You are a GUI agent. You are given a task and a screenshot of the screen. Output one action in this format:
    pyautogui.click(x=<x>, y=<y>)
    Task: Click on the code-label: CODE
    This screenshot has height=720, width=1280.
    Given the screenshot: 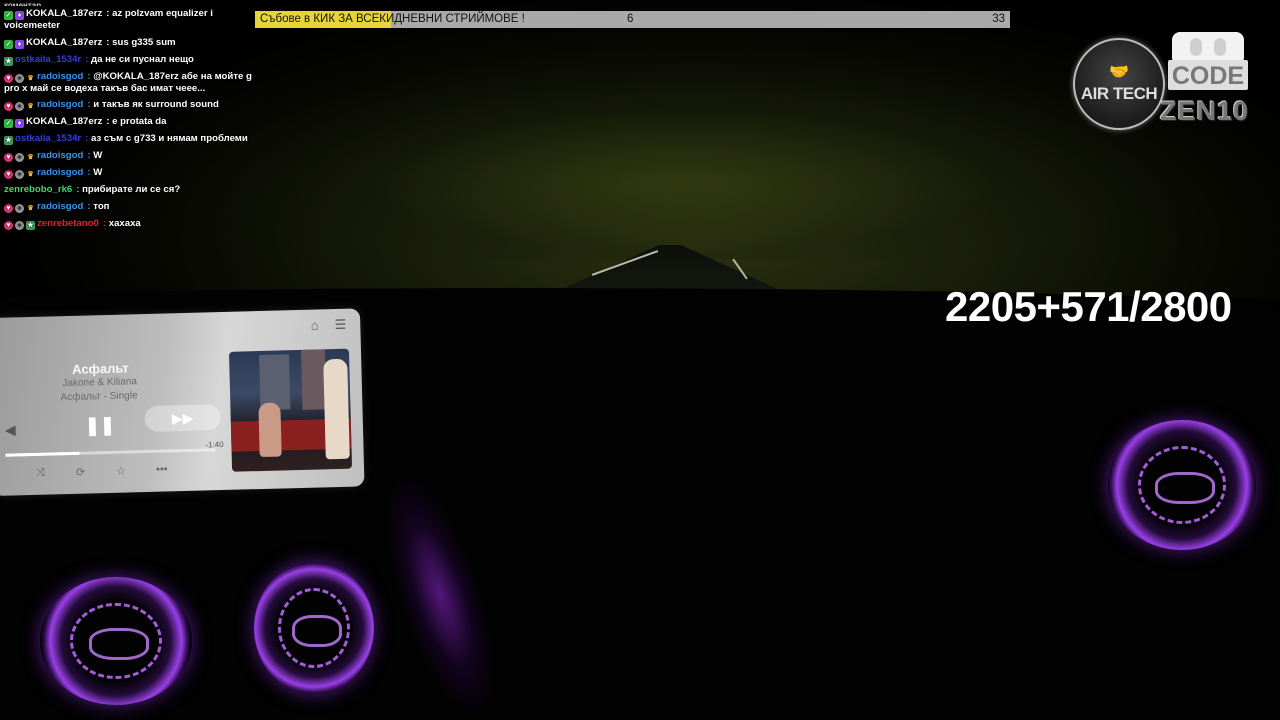 What is the action you would take?
    pyautogui.click(x=1208, y=75)
    